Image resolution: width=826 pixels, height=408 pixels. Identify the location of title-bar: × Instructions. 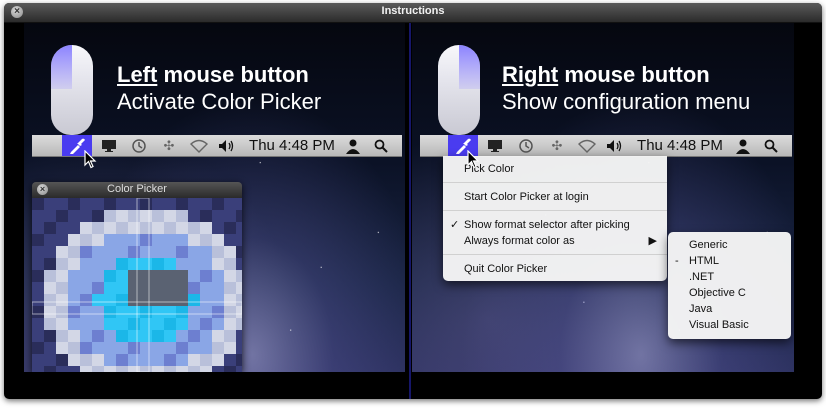
(413, 13).